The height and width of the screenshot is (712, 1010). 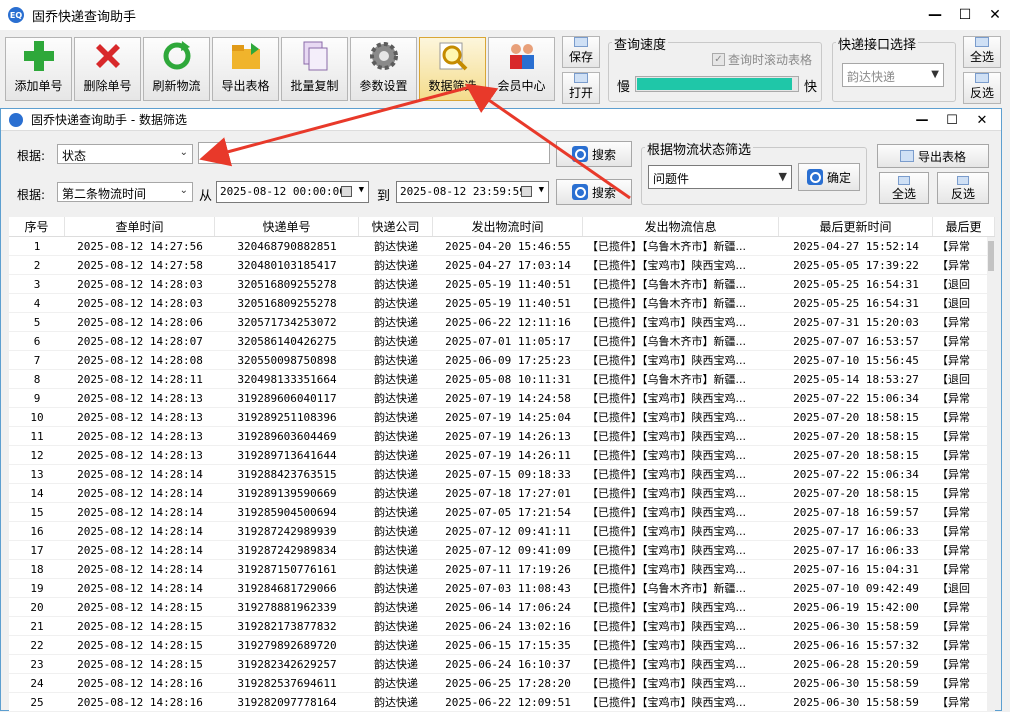 What do you see at coordinates (904, 188) in the screenshot?
I see `dialog-select-all-button: 全选` at bounding box center [904, 188].